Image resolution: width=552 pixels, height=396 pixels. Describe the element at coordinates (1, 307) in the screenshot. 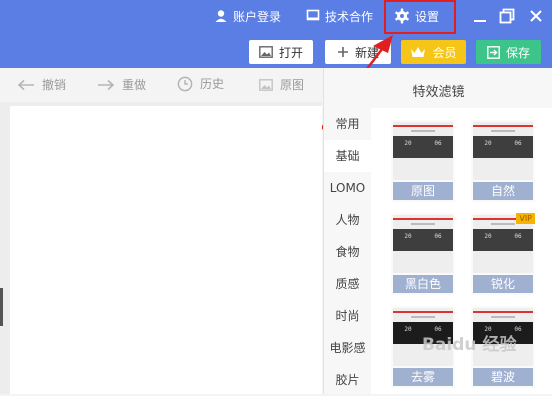

I see `left-scroll-handle` at that location.